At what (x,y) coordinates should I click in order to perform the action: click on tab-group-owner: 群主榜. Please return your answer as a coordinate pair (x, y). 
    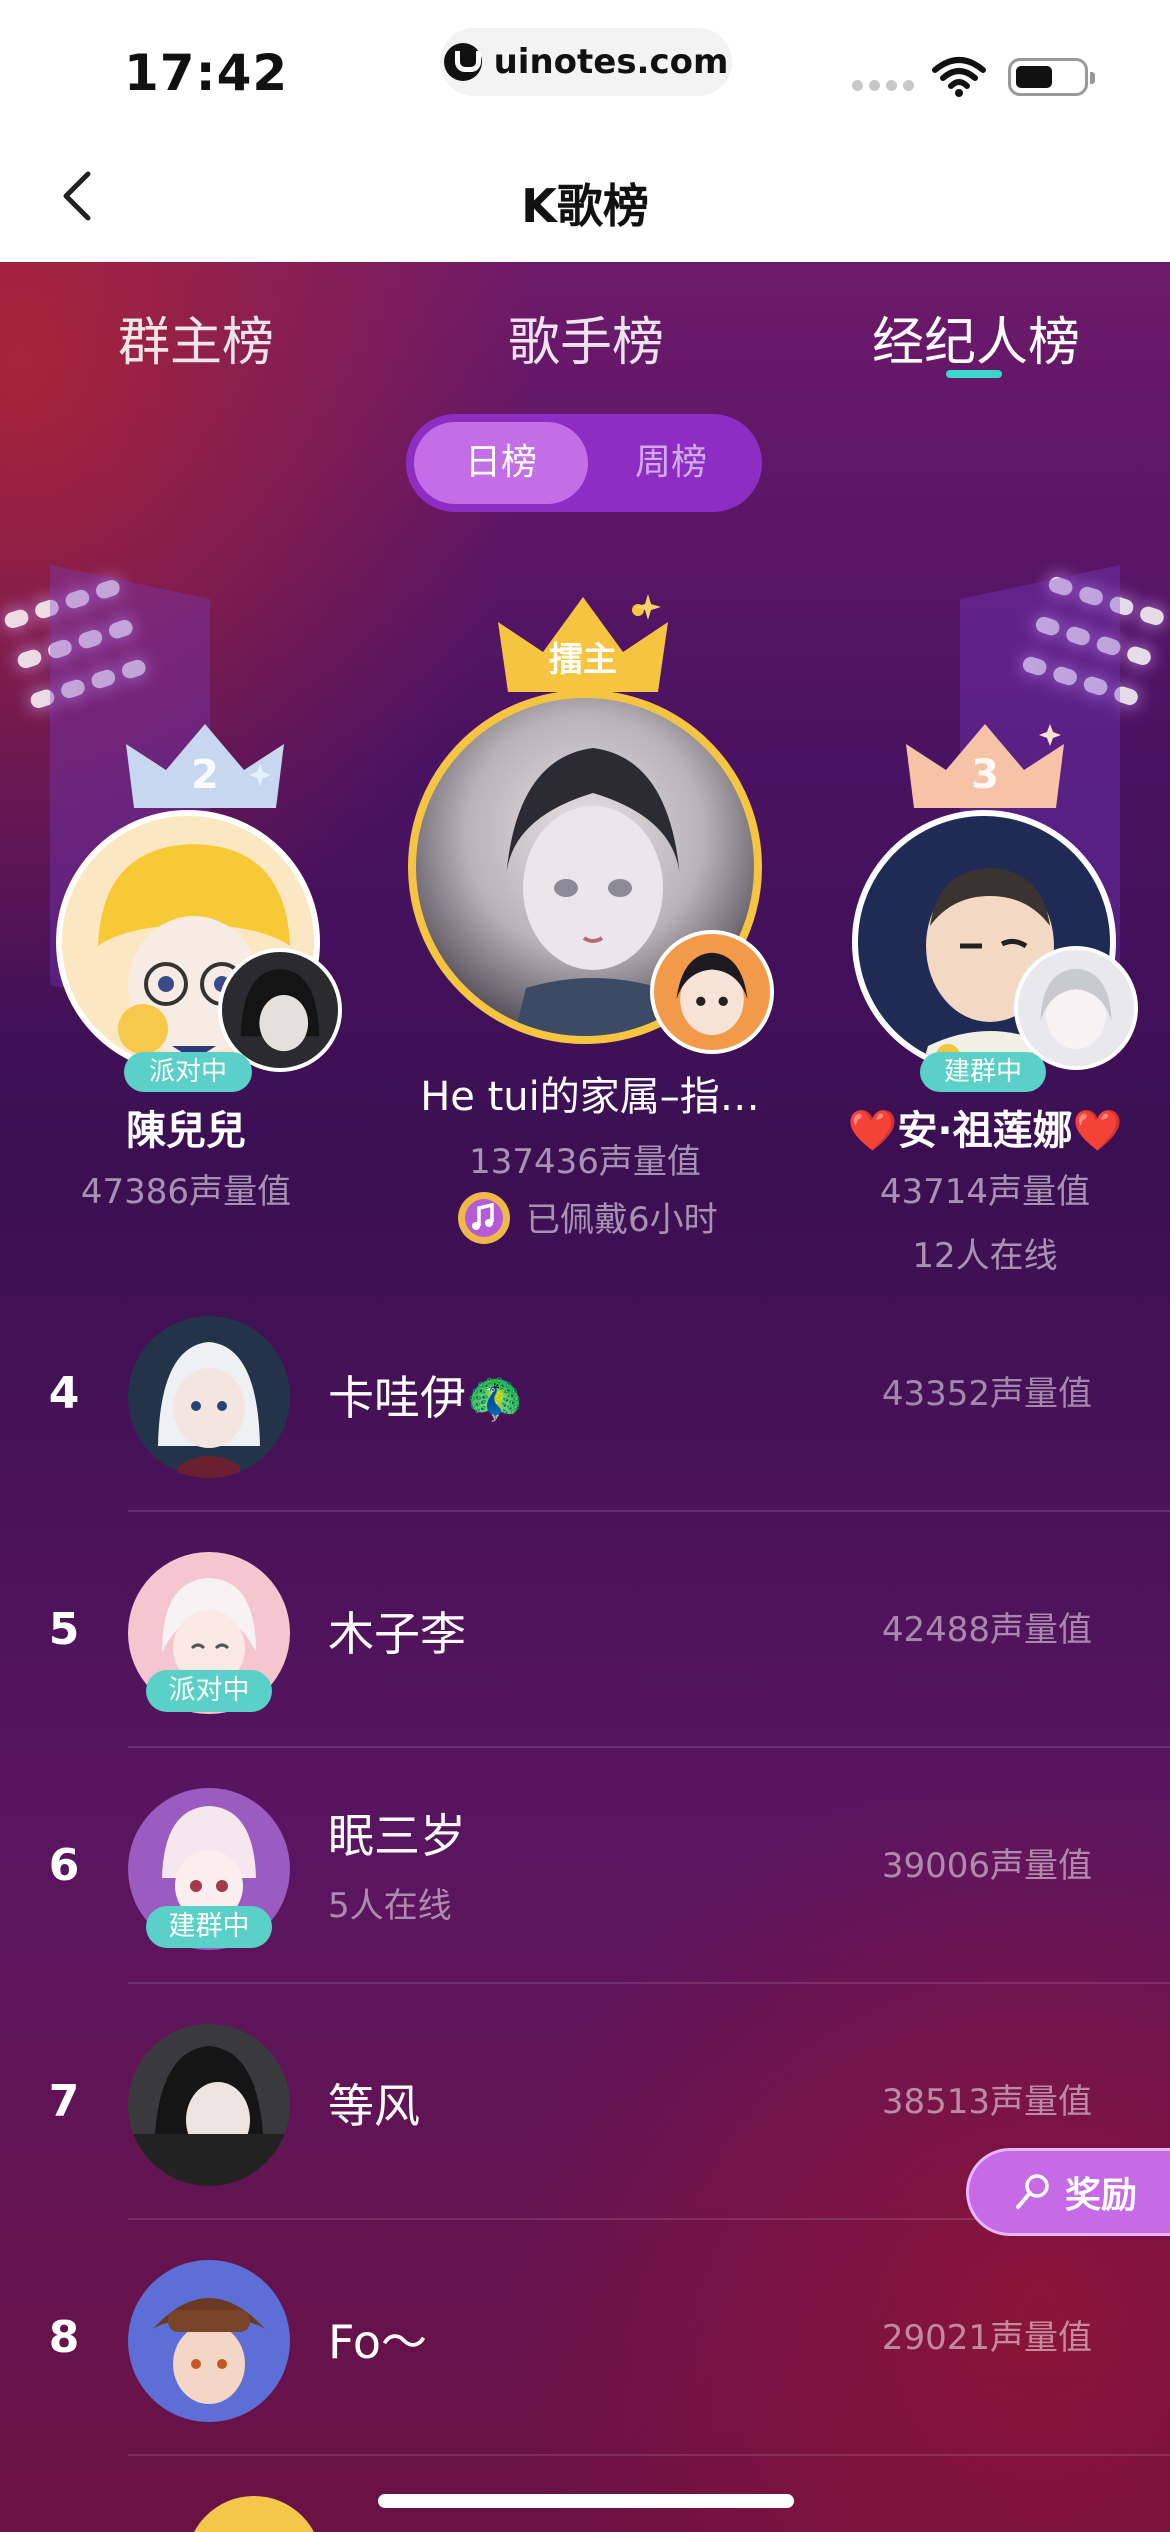
    Looking at the image, I should click on (196, 337).